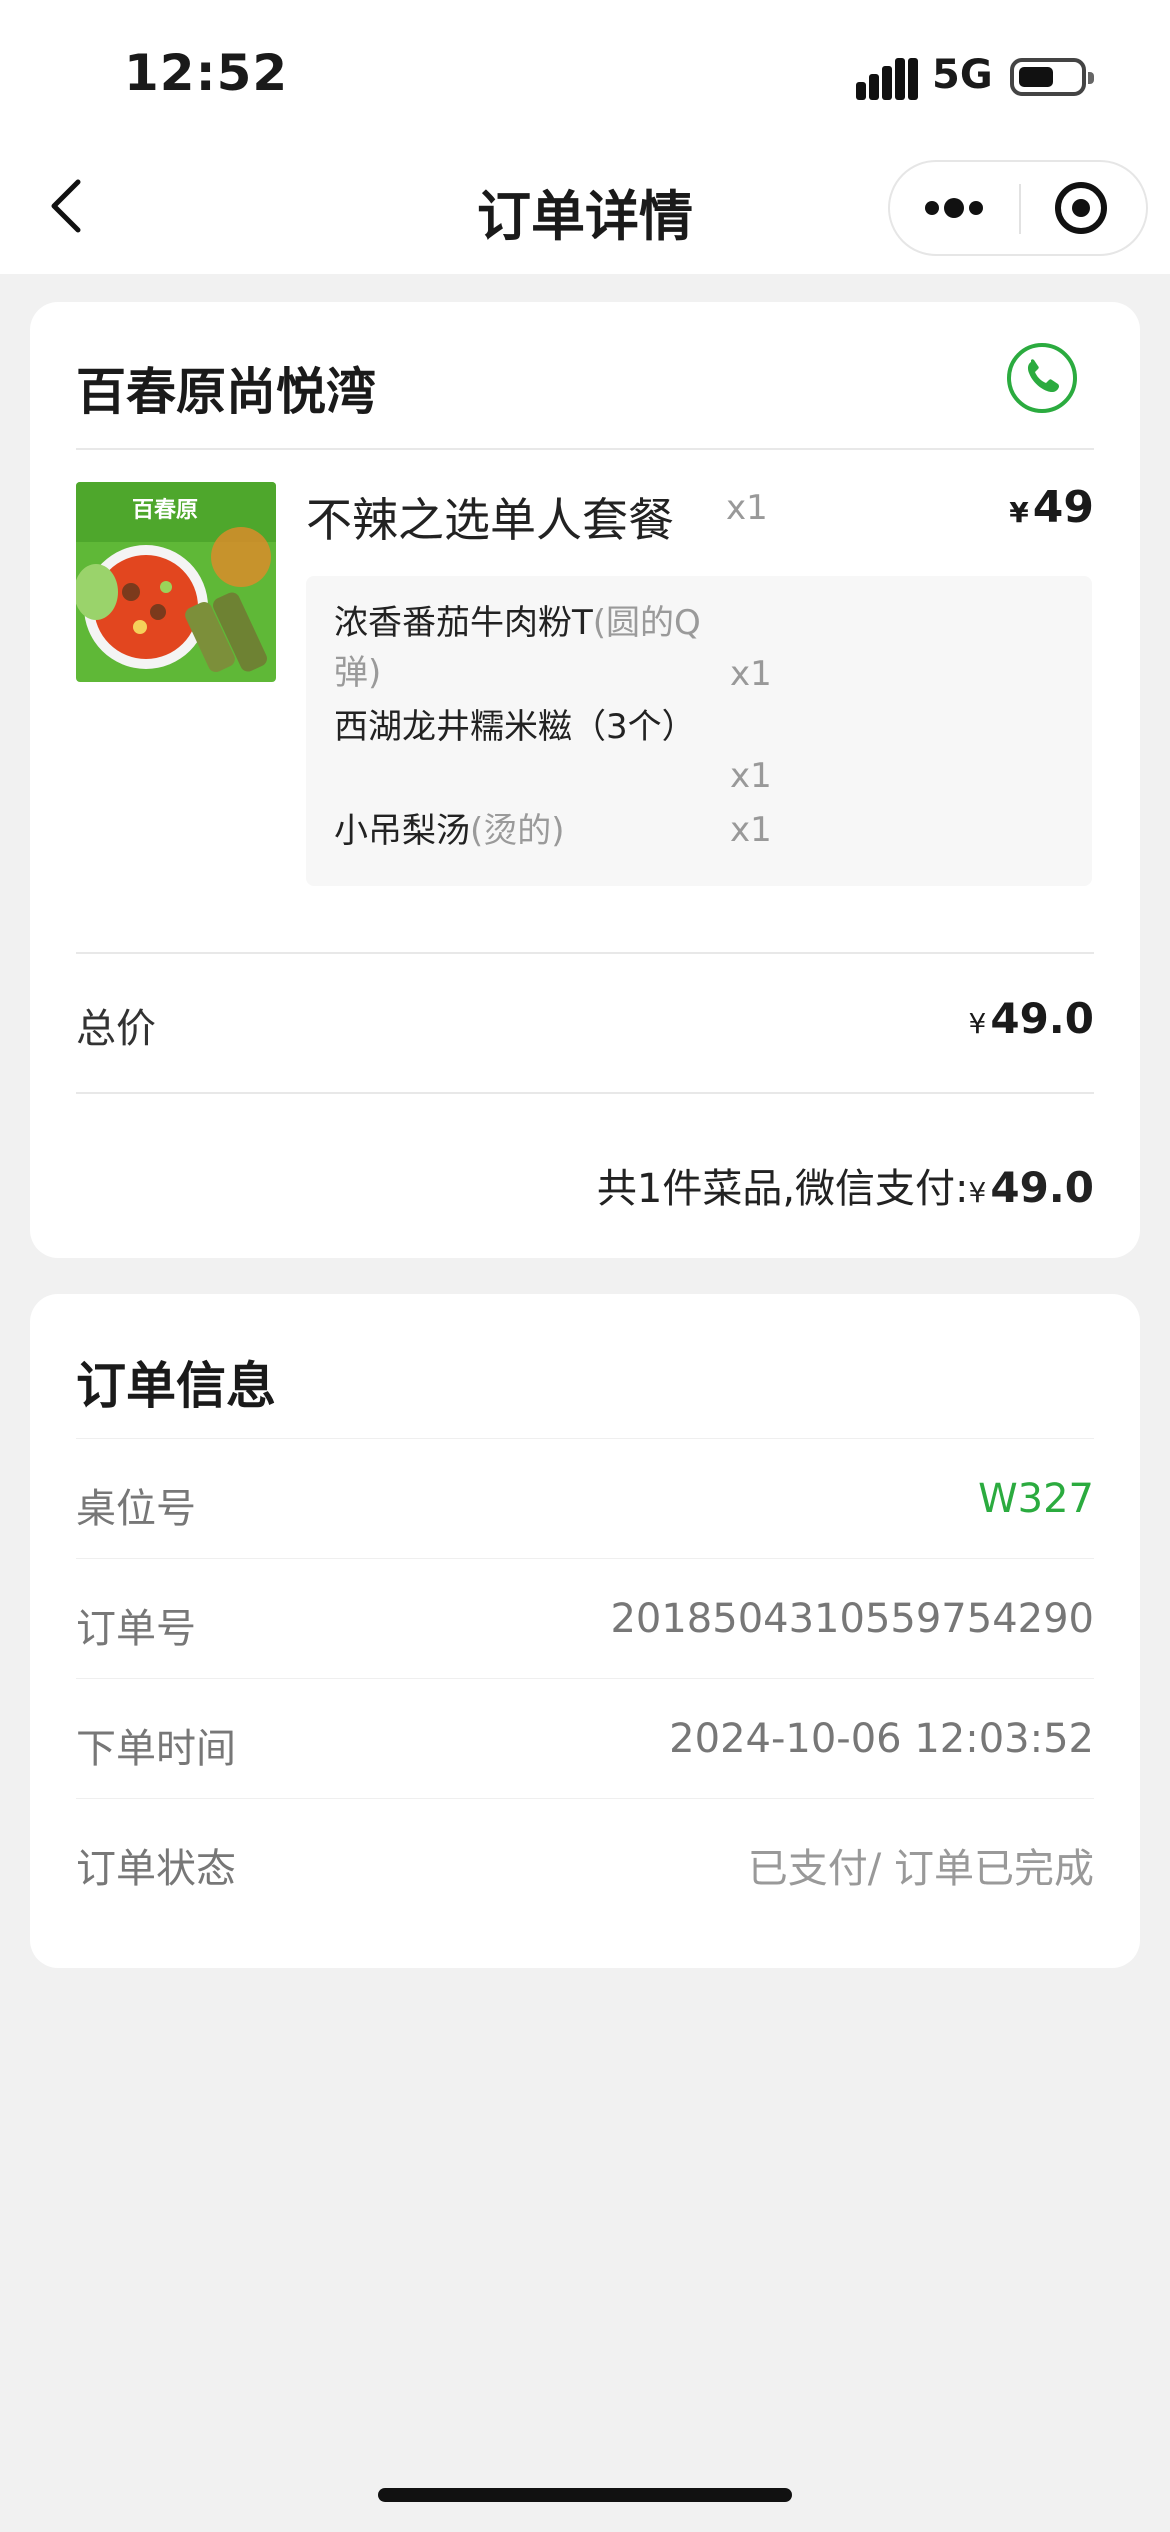 Image resolution: width=1170 pixels, height=2532 pixels. What do you see at coordinates (887, 79) in the screenshot?
I see `signal-icon` at bounding box center [887, 79].